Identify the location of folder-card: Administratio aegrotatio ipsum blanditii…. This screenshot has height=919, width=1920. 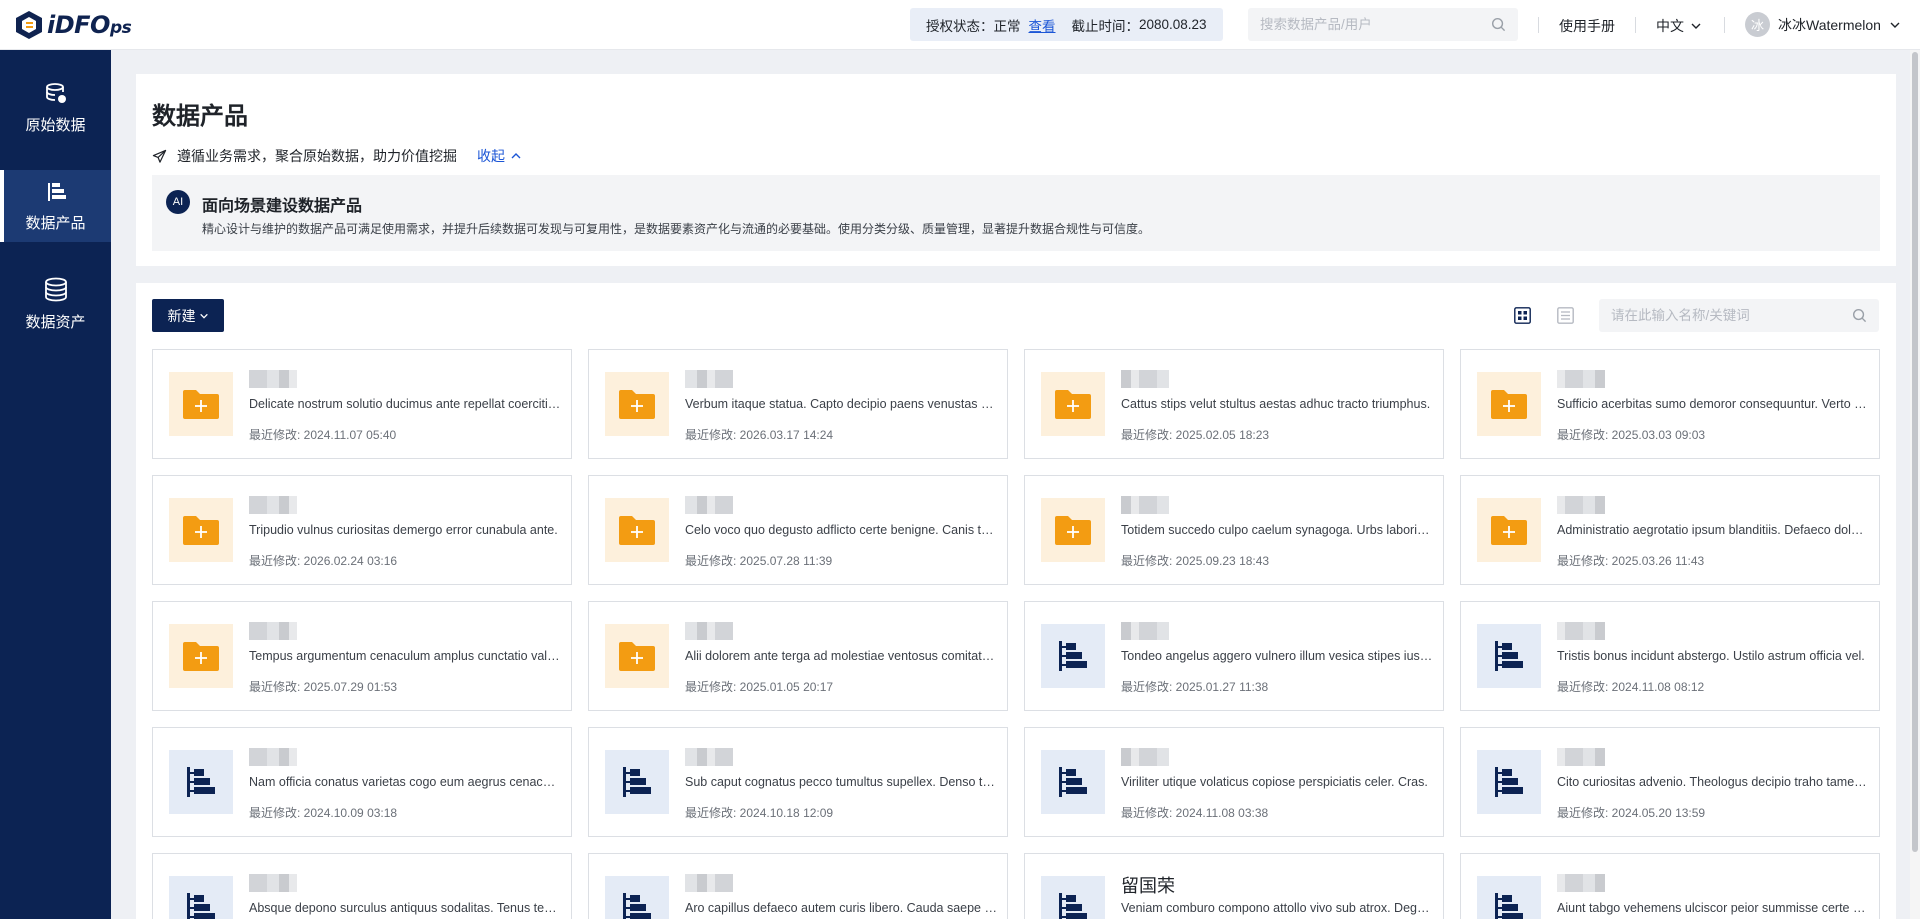
(1670, 530).